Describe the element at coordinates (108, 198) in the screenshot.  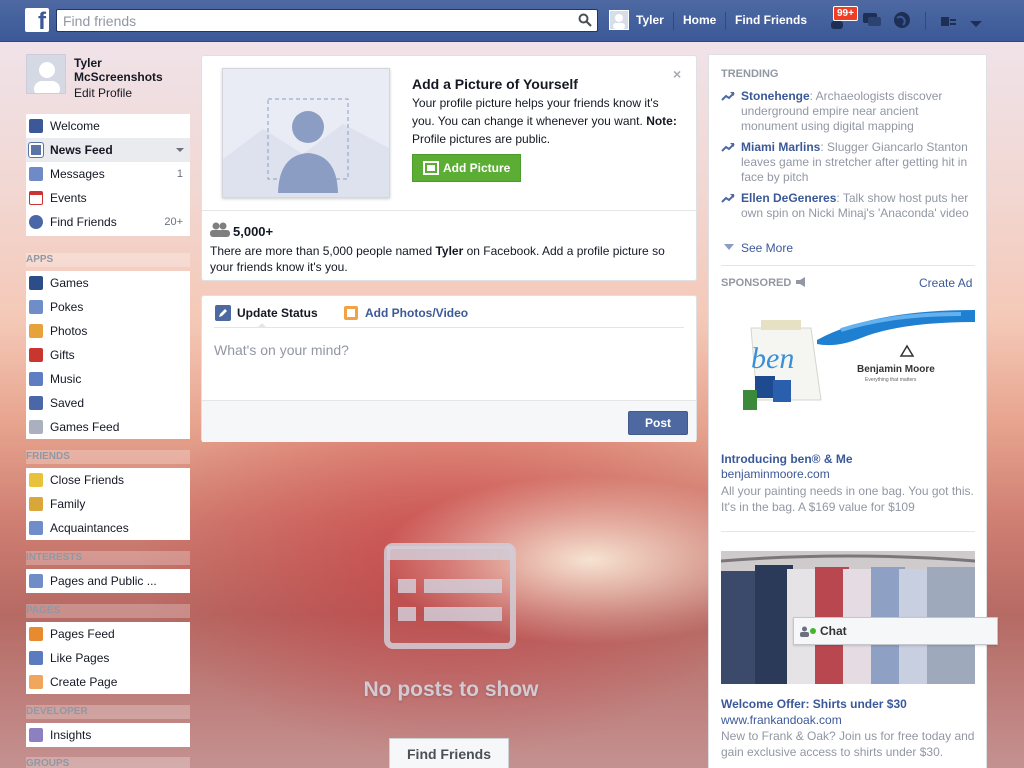
I see `sidebar-item-events: Events` at that location.